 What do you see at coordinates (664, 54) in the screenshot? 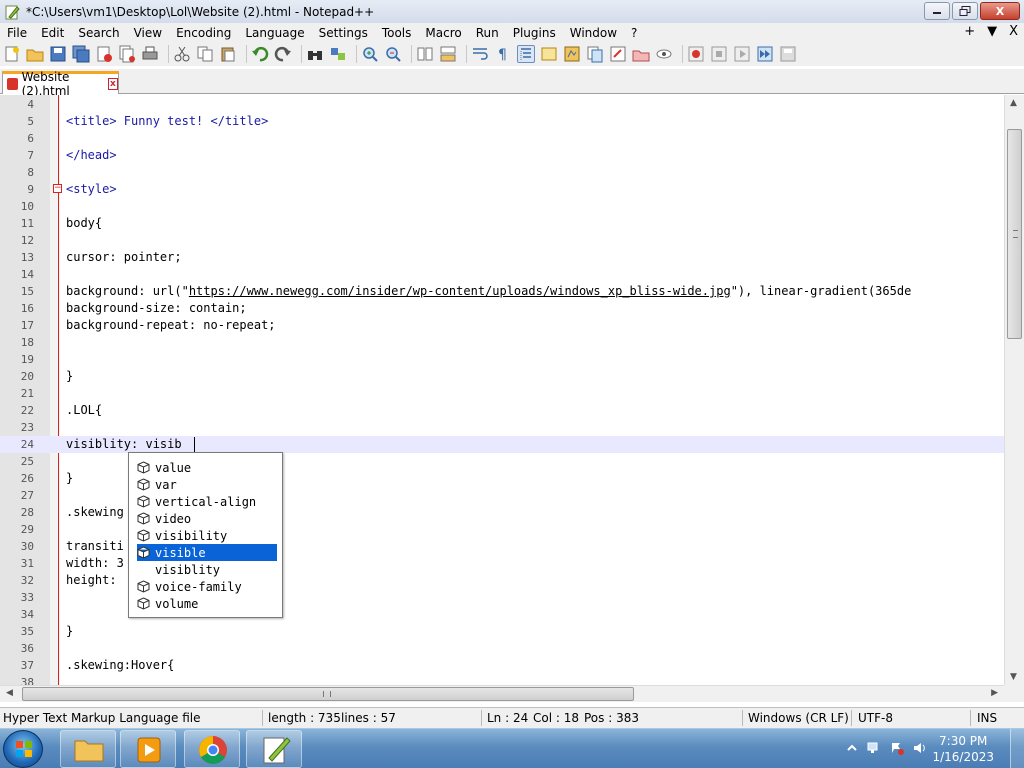
I see `monitoring-button` at bounding box center [664, 54].